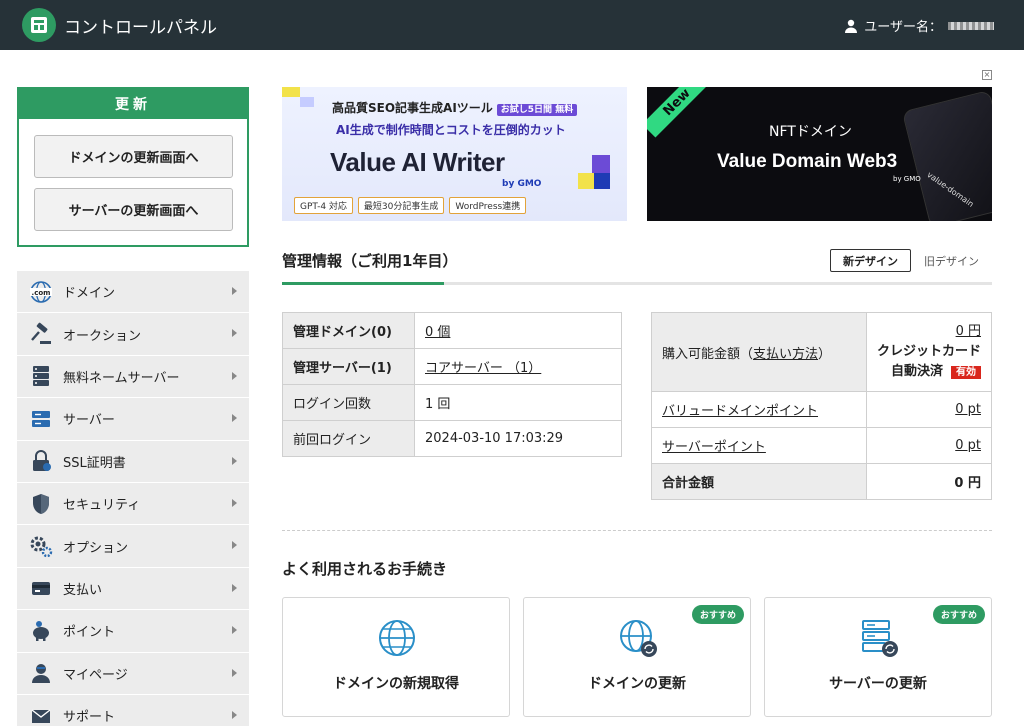 The height and width of the screenshot is (726, 1024). Describe the element at coordinates (348, 330) in the screenshot. I see `table-label: 管理ドメイン(0)` at that location.